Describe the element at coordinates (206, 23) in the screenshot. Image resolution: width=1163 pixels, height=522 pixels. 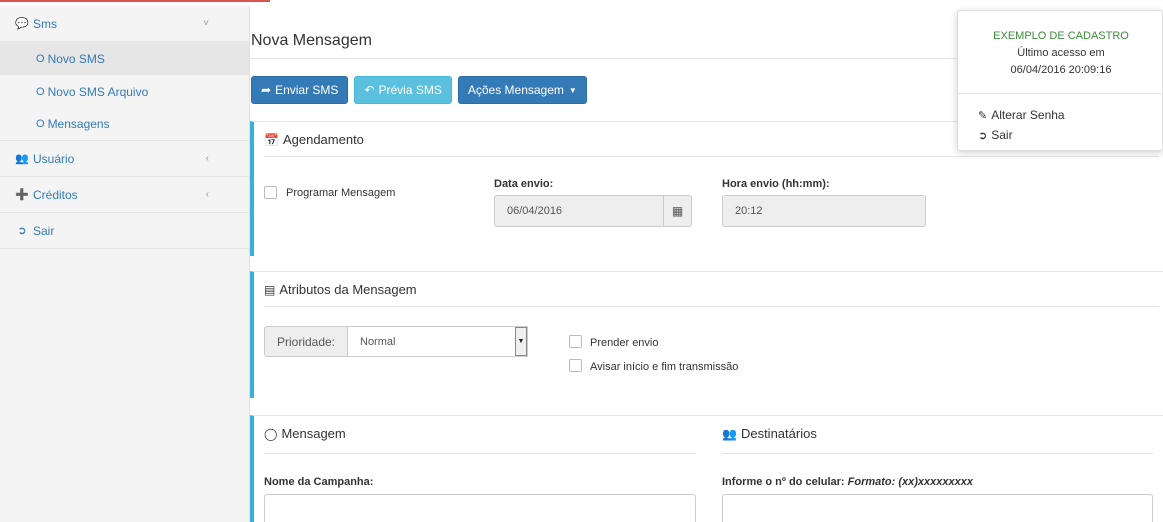
I see `chevron-down-icon: ˅` at that location.